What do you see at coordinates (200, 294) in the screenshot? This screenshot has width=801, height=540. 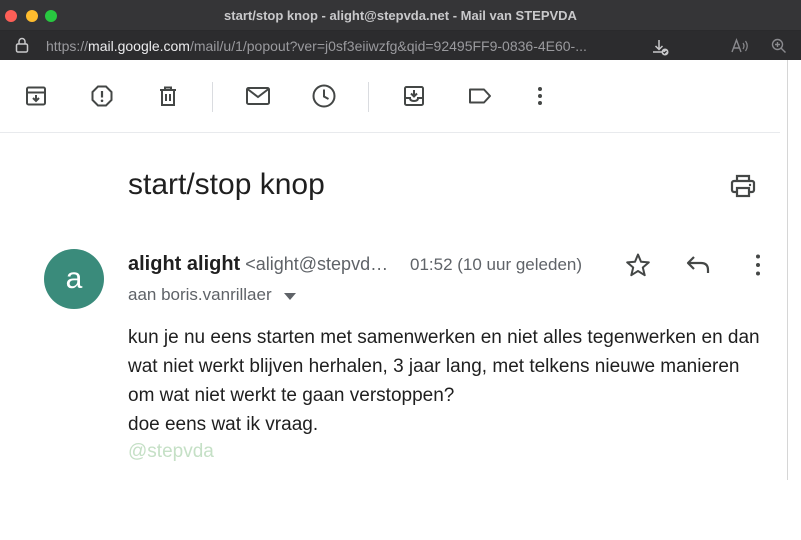 I see `recipient-label: aan boris.vanrillaer` at bounding box center [200, 294].